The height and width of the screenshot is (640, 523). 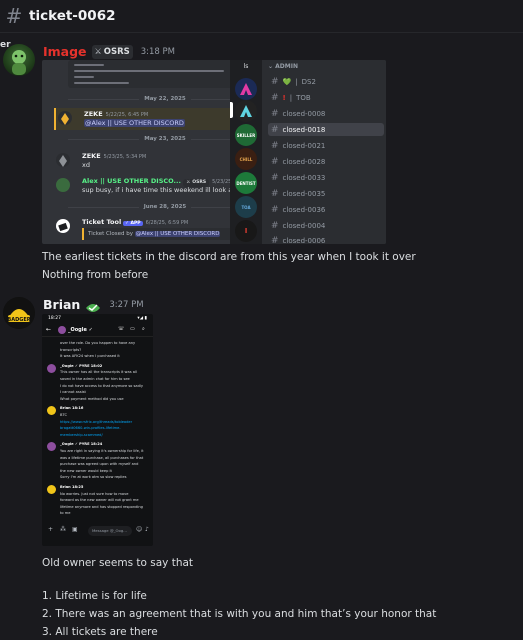 I want to click on message-header: Brian 3:27 PM, so click(x=93, y=304).